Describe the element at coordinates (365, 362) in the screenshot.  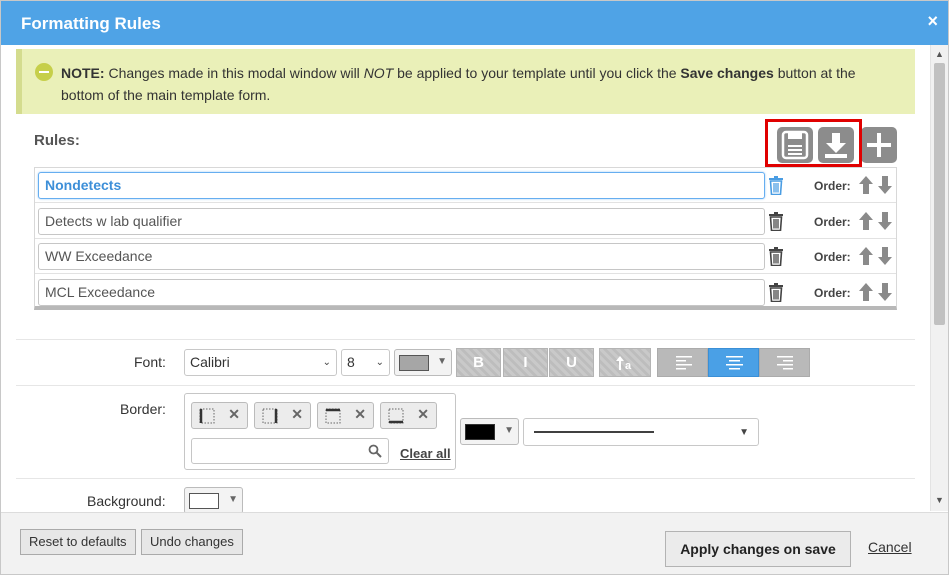
I see `font-size-select: 8 ⌄` at that location.